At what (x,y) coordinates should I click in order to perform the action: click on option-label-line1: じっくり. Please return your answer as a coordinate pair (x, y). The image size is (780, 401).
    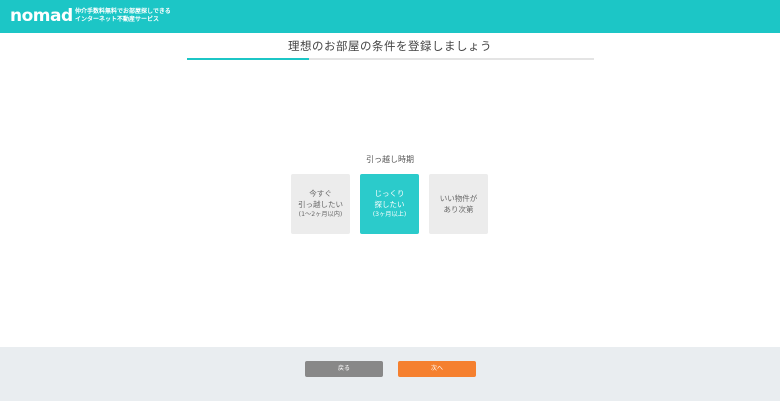
    Looking at the image, I should click on (389, 193).